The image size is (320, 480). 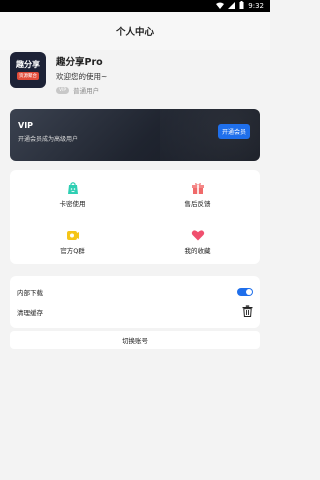 What do you see at coordinates (135, 73) in the screenshot?
I see `profile-section: 趣分享 资源聚合 趣分享Pro 欢迎您的使用~ VIP 普通用户` at bounding box center [135, 73].